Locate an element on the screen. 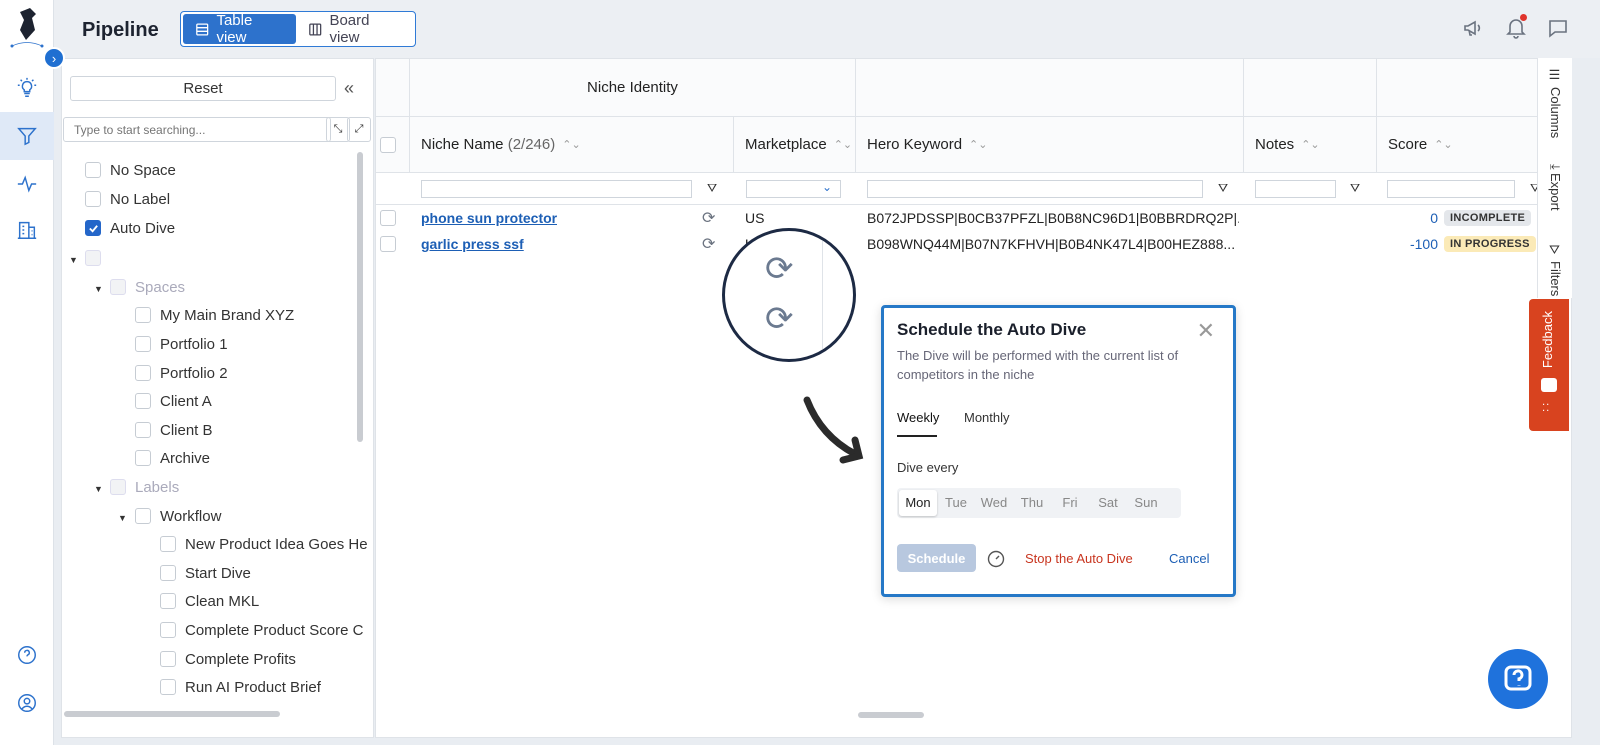 The image size is (1600, 745). board-view-button: Board view is located at coordinates (354, 29).